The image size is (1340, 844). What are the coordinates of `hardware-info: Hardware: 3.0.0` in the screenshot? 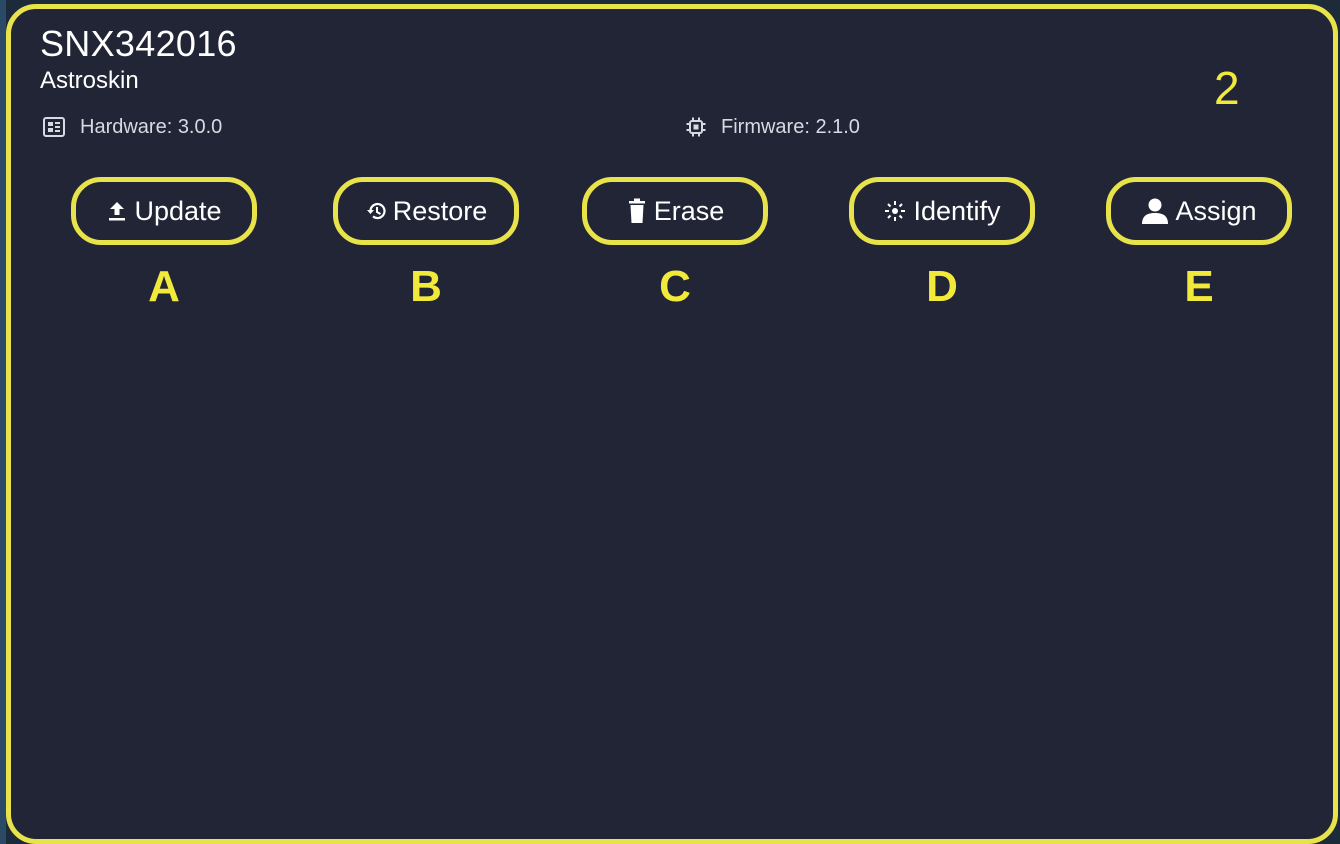 It's located at (132, 127).